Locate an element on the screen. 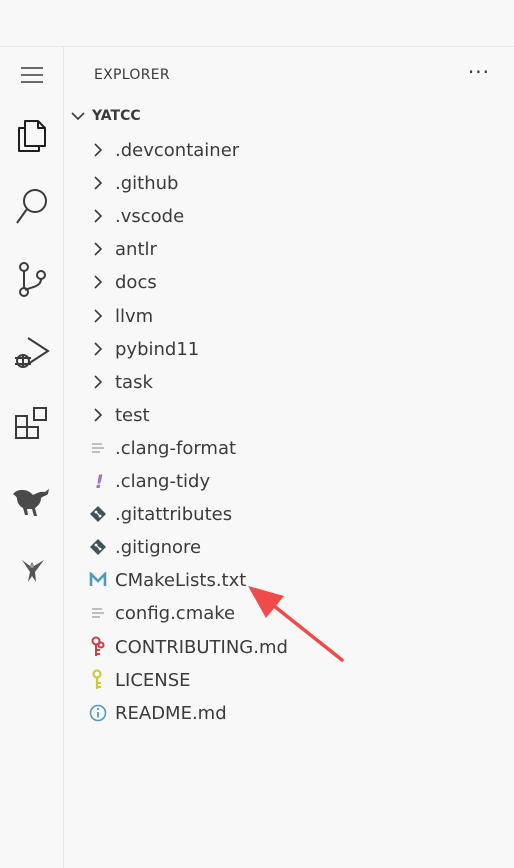 The width and height of the screenshot is (514, 868). tree-folder-llvm: llvm is located at coordinates (288, 316).